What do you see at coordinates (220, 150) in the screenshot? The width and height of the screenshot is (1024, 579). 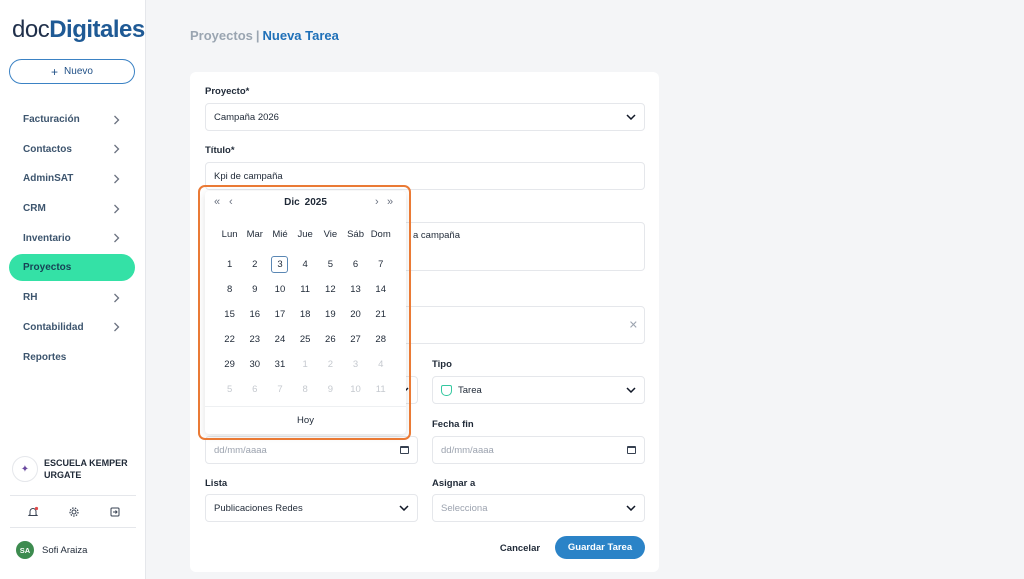 I see `title-label: Título*` at bounding box center [220, 150].